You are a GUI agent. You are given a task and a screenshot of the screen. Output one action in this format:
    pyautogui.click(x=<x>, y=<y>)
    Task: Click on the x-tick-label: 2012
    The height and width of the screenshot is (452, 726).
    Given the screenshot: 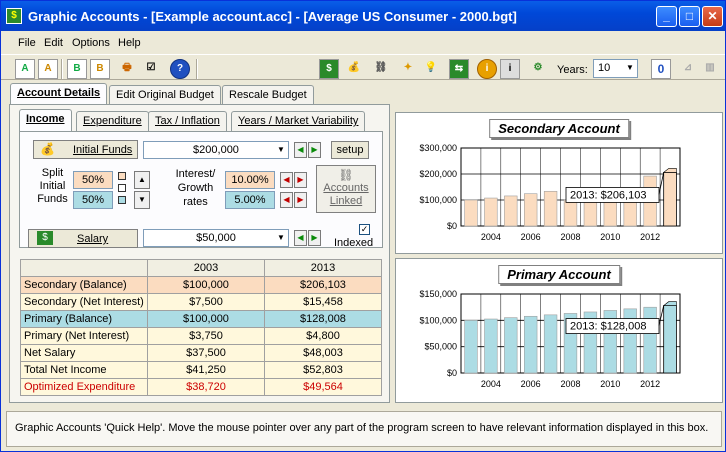 What is the action you would take?
    pyautogui.click(x=650, y=237)
    